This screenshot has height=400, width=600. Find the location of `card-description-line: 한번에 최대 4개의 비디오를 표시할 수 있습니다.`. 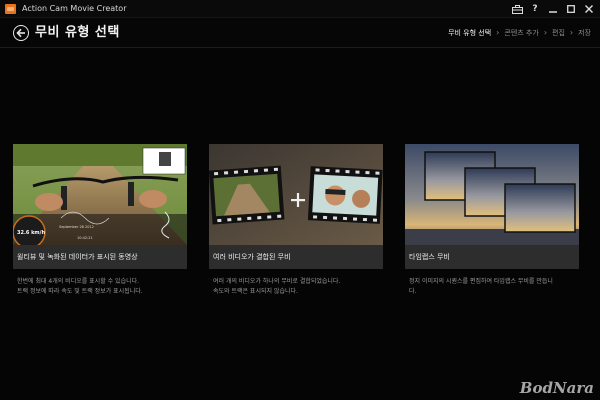

card-description-line: 한번에 최대 4개의 비디오를 표시할 수 있습니다. is located at coordinates (78, 281).